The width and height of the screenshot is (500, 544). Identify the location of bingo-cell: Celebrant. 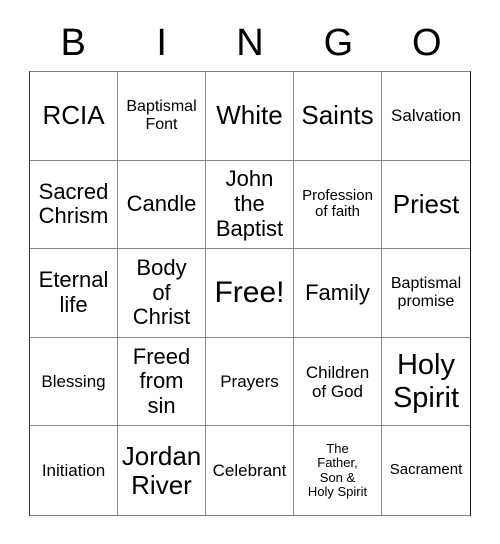
(250, 470).